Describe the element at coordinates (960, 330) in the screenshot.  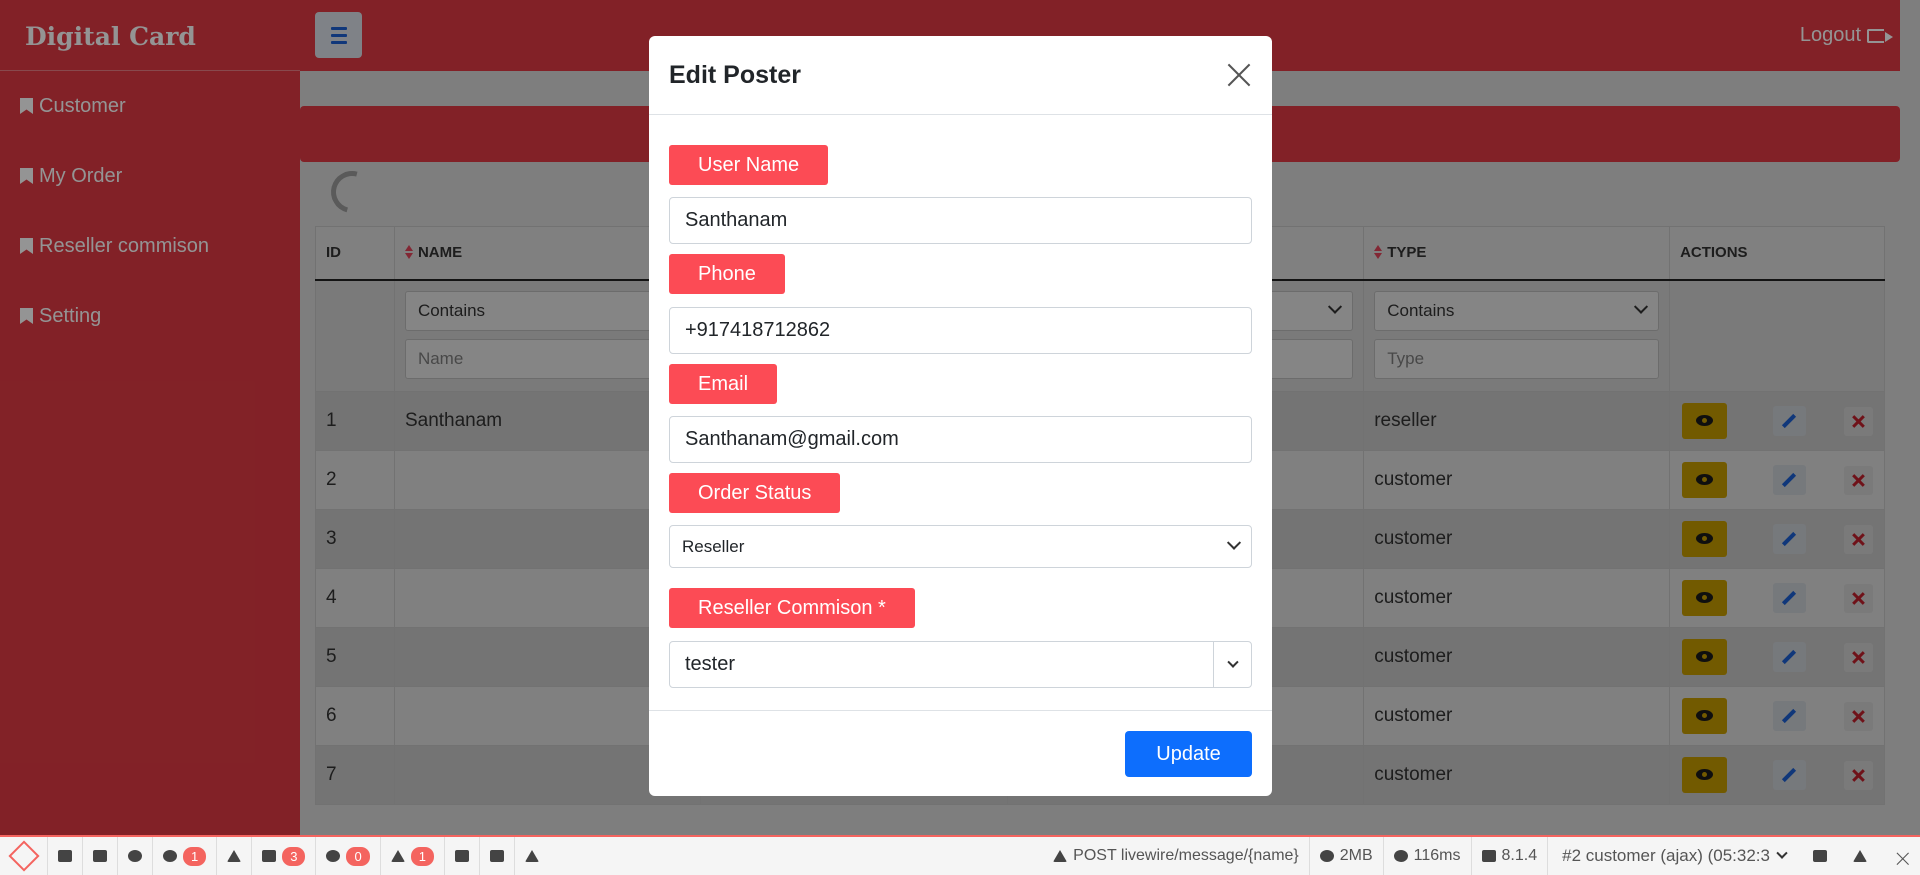
I see `phone-field: +917418712862` at that location.